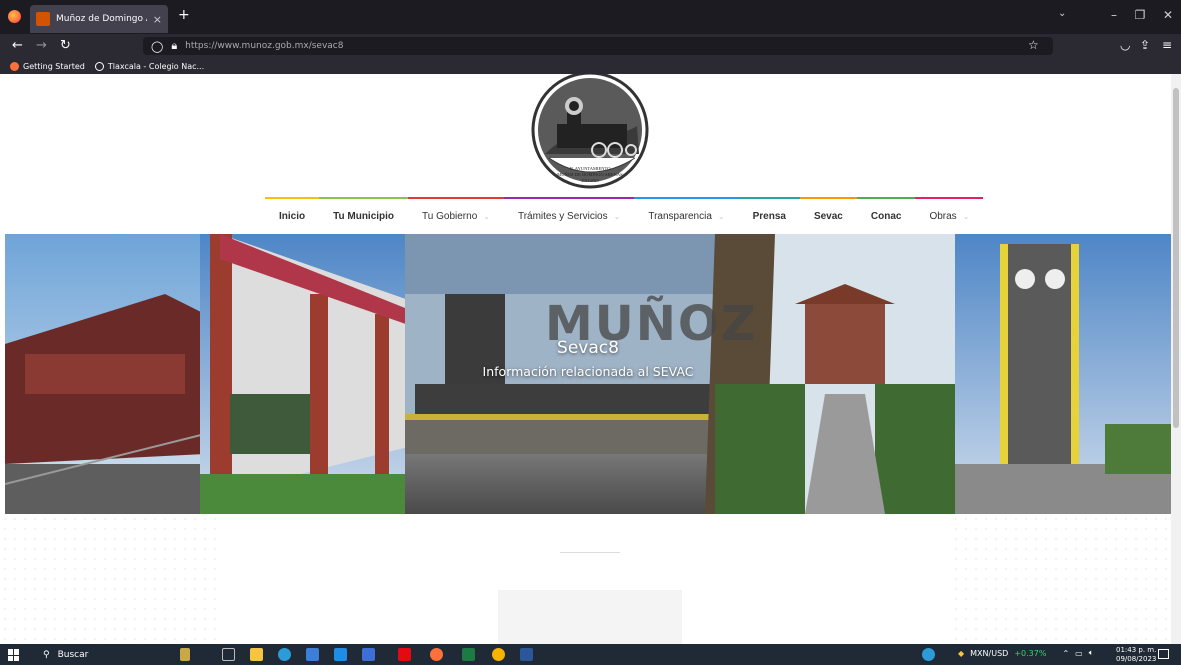 This screenshot has width=1181, height=665. Describe the element at coordinates (157, 46) in the screenshot. I see `tracking-shield-icon: ◯` at that location.